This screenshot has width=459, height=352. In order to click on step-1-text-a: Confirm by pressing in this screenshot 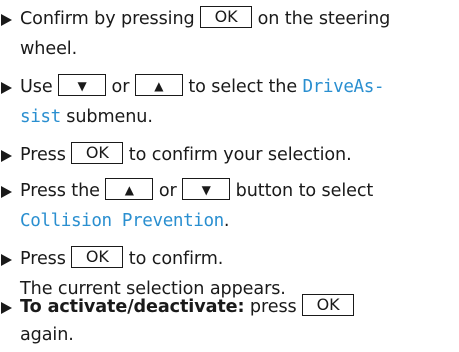, I will do `click(110, 19)`.